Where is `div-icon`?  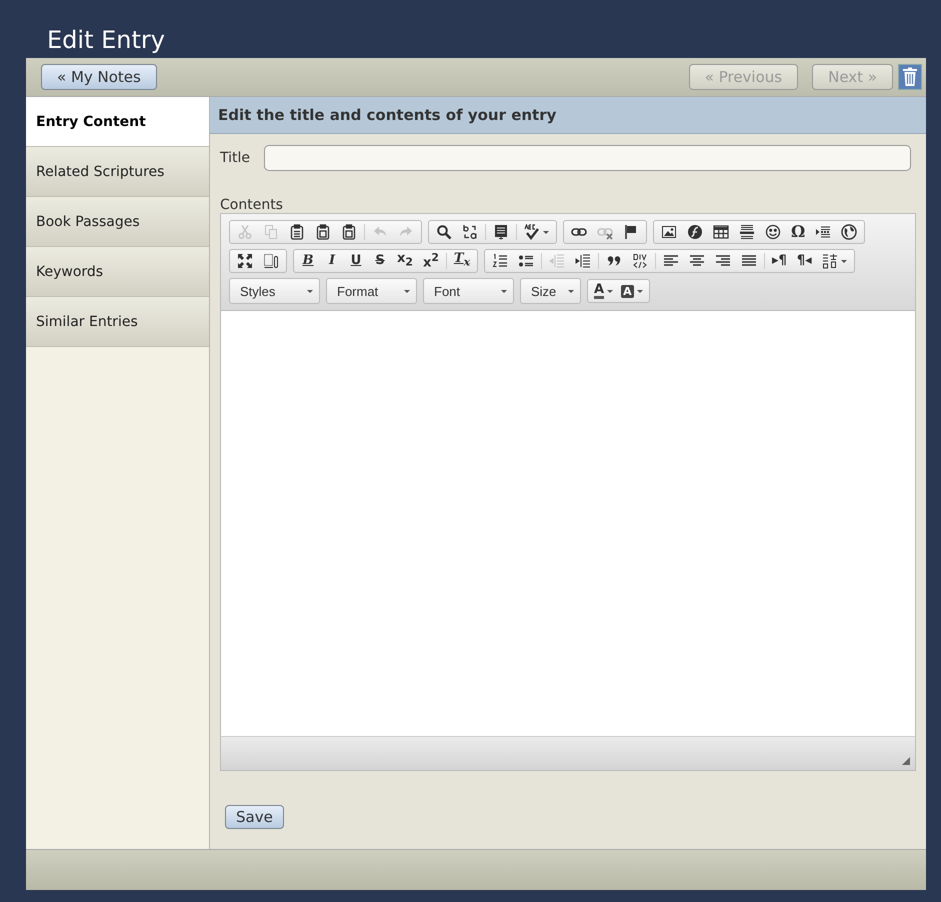
div-icon is located at coordinates (640, 261).